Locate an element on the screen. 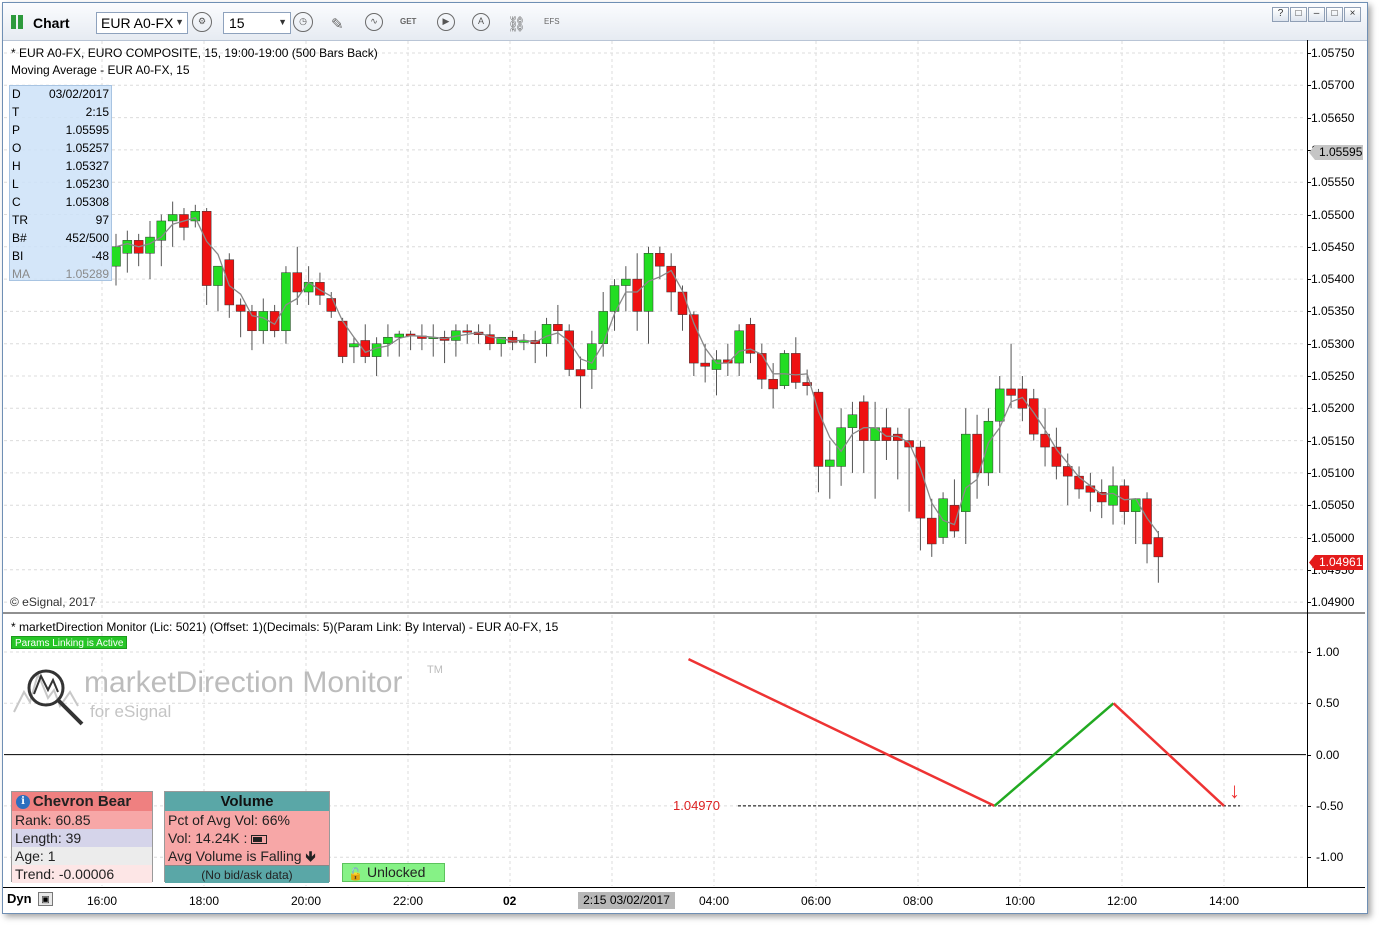 The height and width of the screenshot is (927, 1380). chevron-length: Length: 39 is located at coordinates (82, 838).